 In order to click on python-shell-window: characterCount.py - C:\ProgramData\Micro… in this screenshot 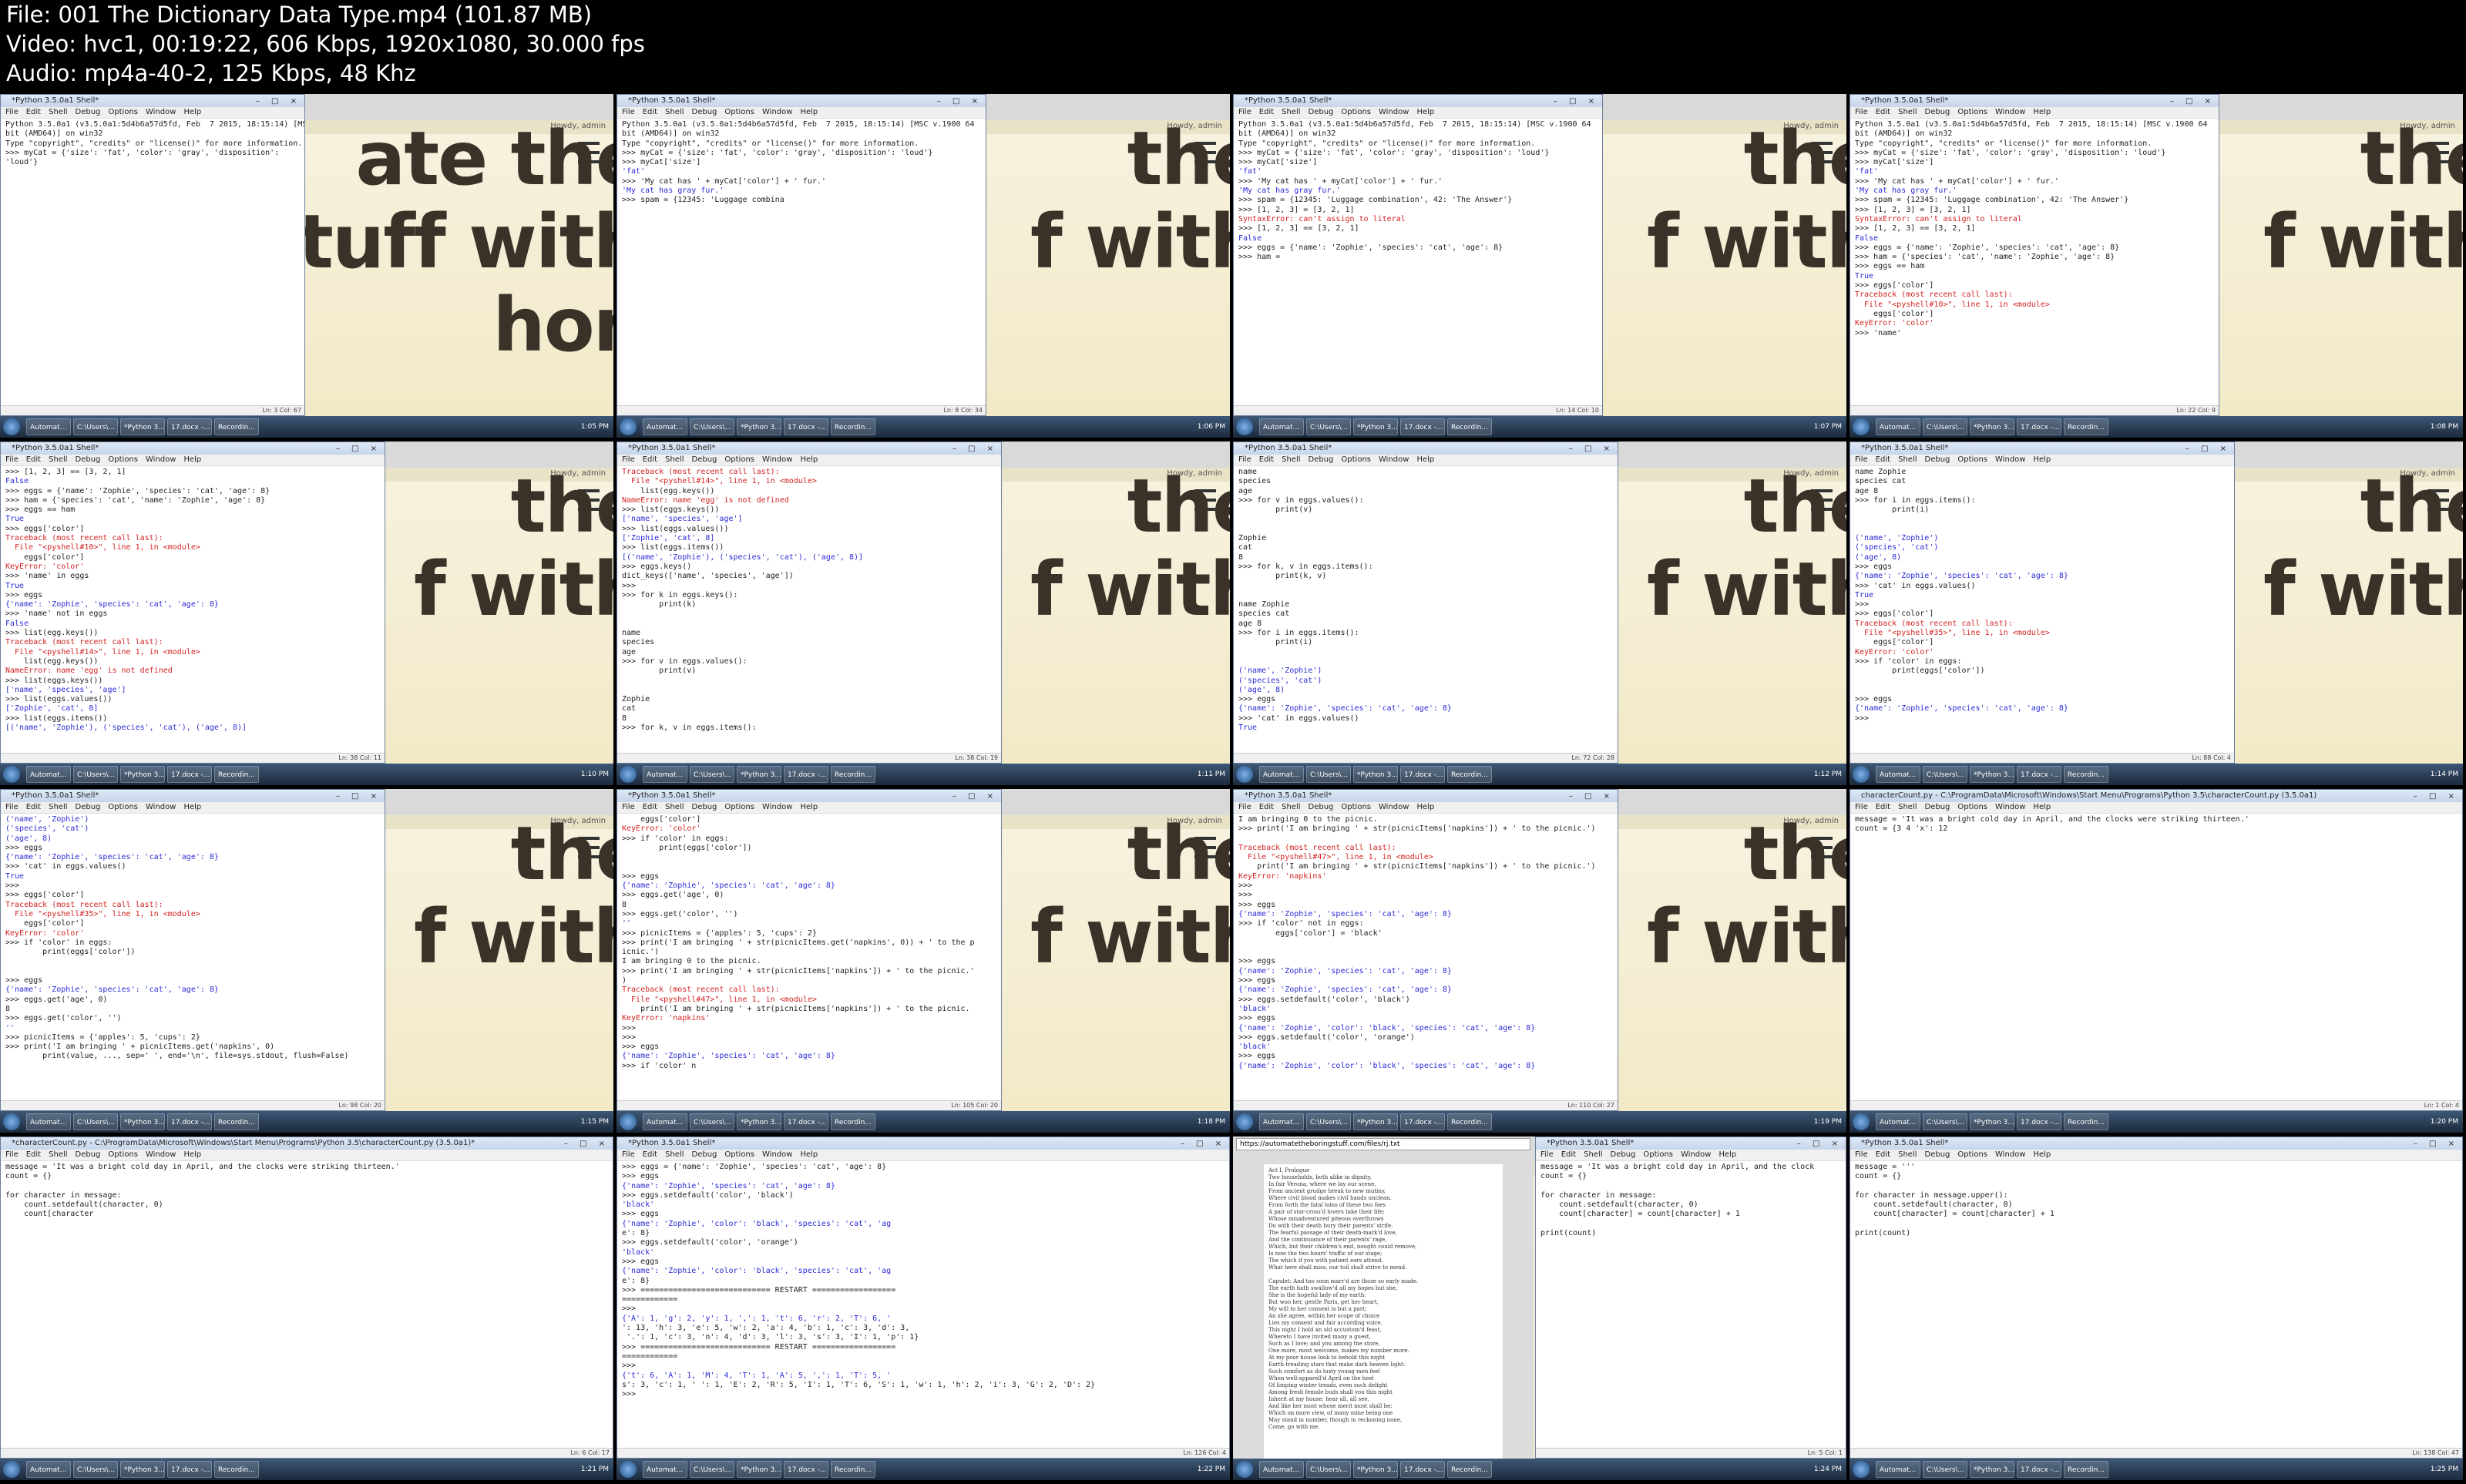, I will do `click(2156, 950)`.